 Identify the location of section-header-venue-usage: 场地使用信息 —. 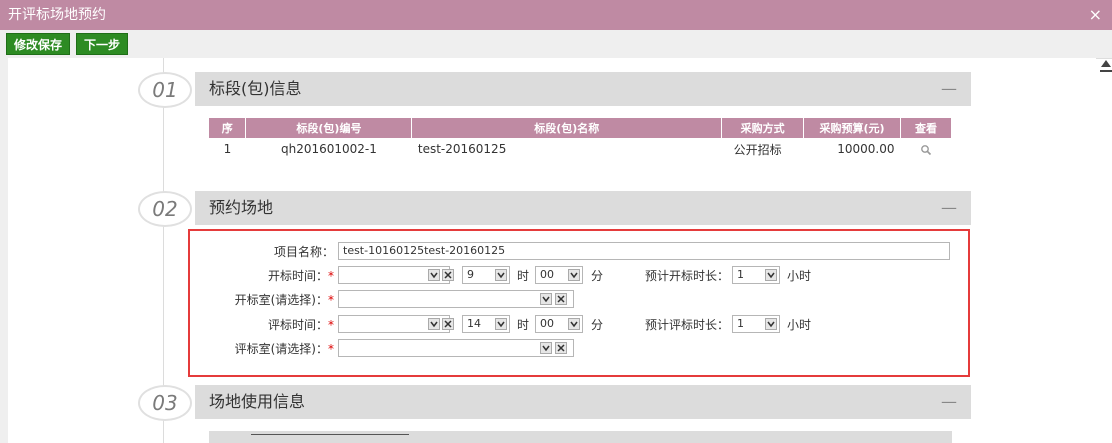
(583, 402).